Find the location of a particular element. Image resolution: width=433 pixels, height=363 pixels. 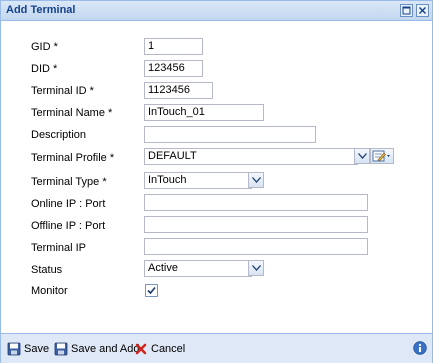

window-titlebar: Add Terminal is located at coordinates (216, 11).